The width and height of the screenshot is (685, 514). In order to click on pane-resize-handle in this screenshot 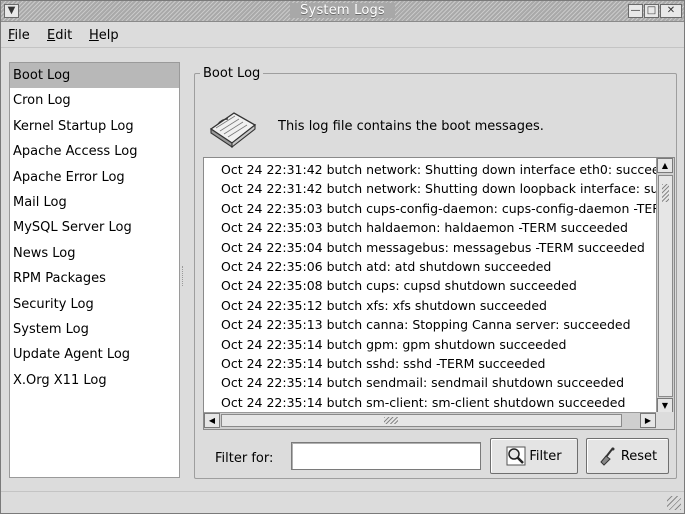, I will do `click(183, 276)`.